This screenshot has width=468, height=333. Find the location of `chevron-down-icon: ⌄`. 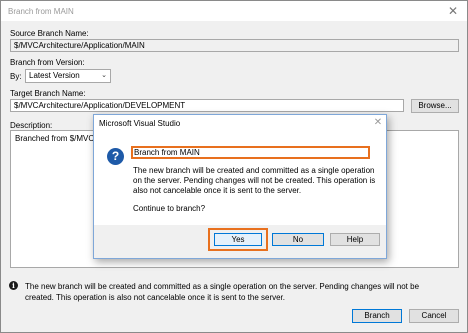

chevron-down-icon: ⌄ is located at coordinates (104, 75).